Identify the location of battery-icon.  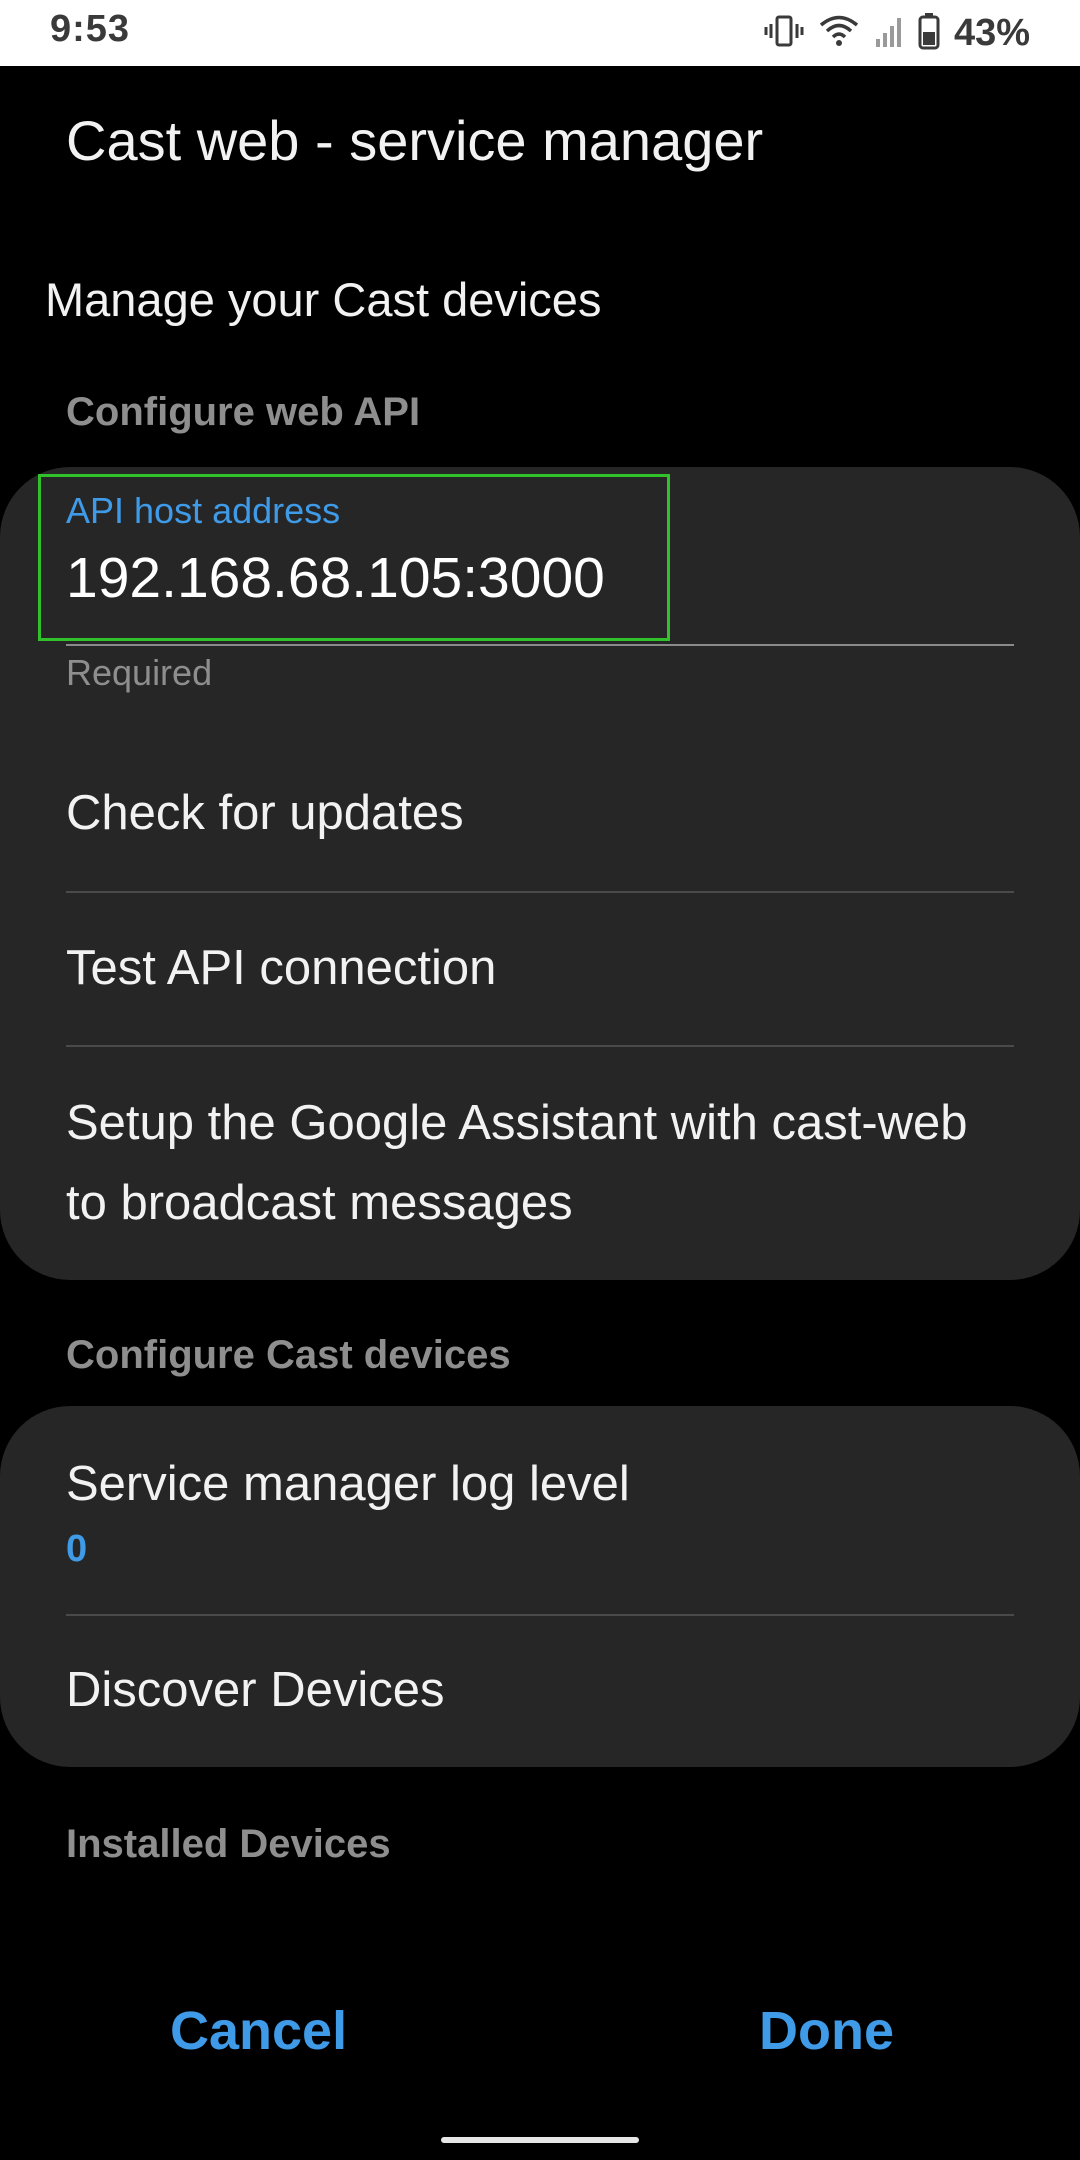
(929, 33).